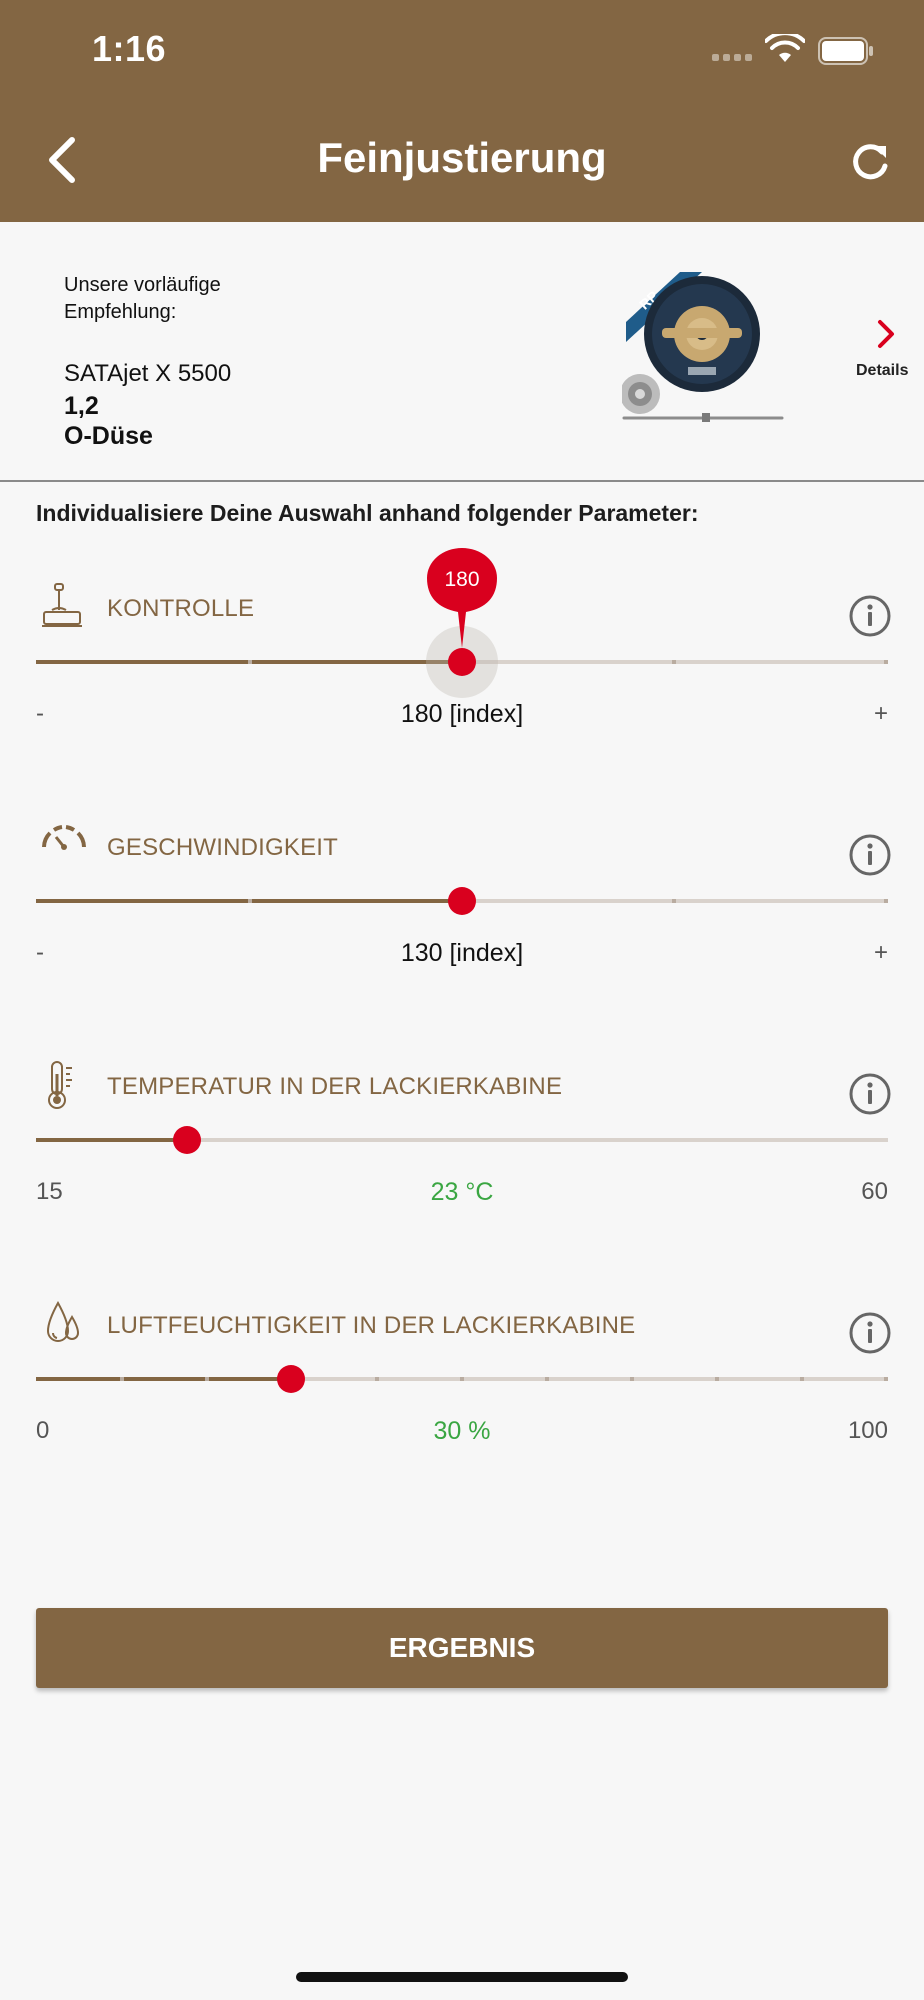  Describe the element at coordinates (81, 406) in the screenshot. I see `nozzle-size: 1,2` at that location.